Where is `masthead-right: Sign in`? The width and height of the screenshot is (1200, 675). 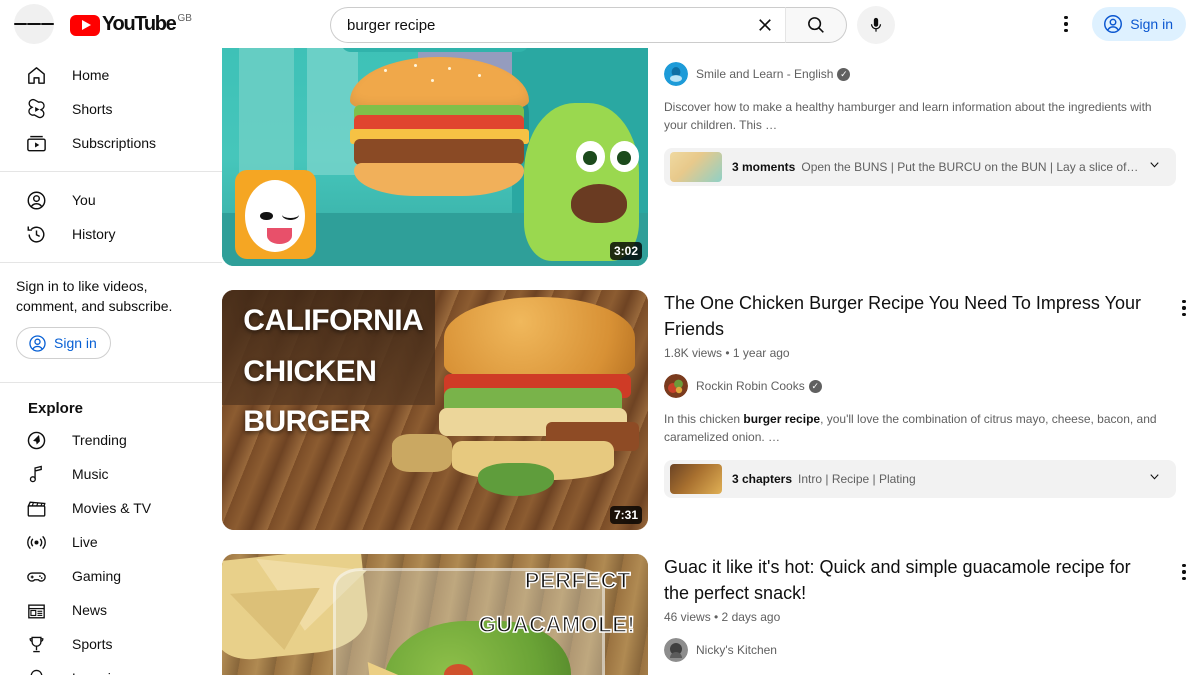
masthead-right: Sign in is located at coordinates (1116, 24).